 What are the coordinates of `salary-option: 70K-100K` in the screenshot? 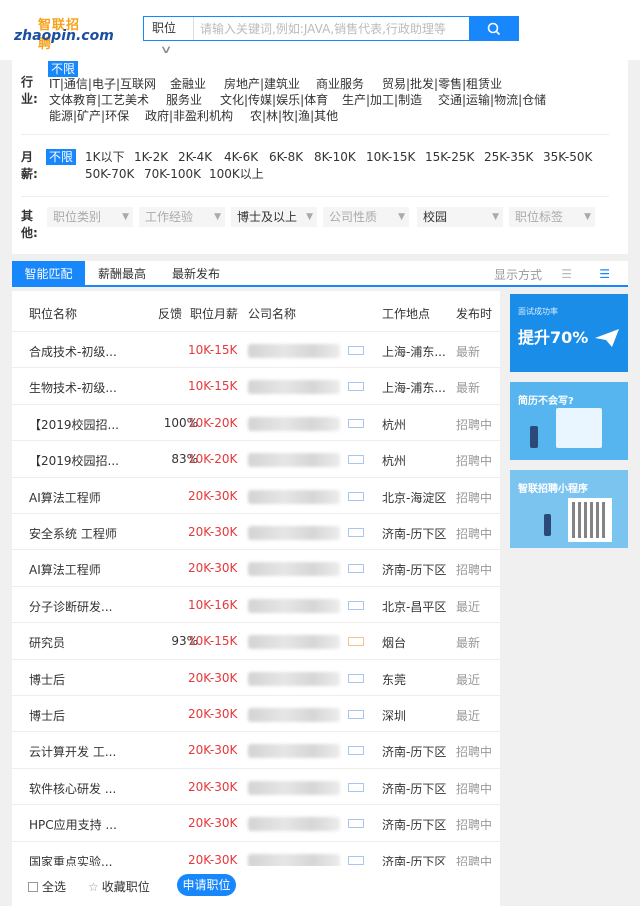 It's located at (172, 174).